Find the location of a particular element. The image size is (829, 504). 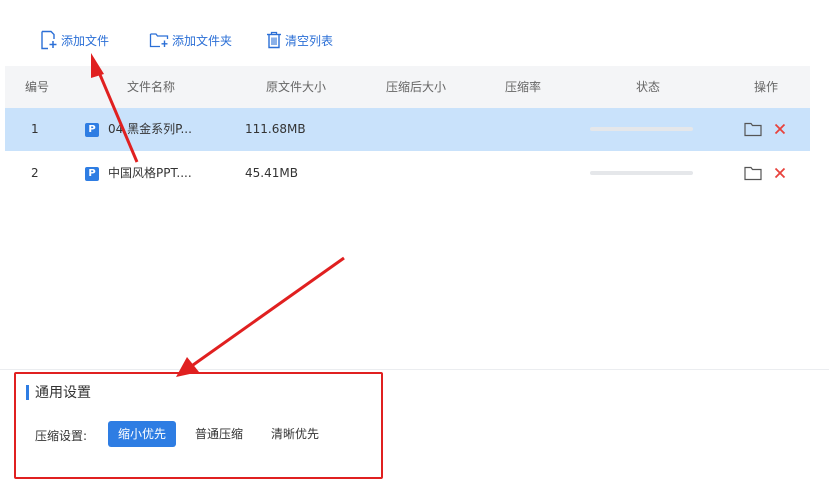

section-divider is located at coordinates (414, 369).